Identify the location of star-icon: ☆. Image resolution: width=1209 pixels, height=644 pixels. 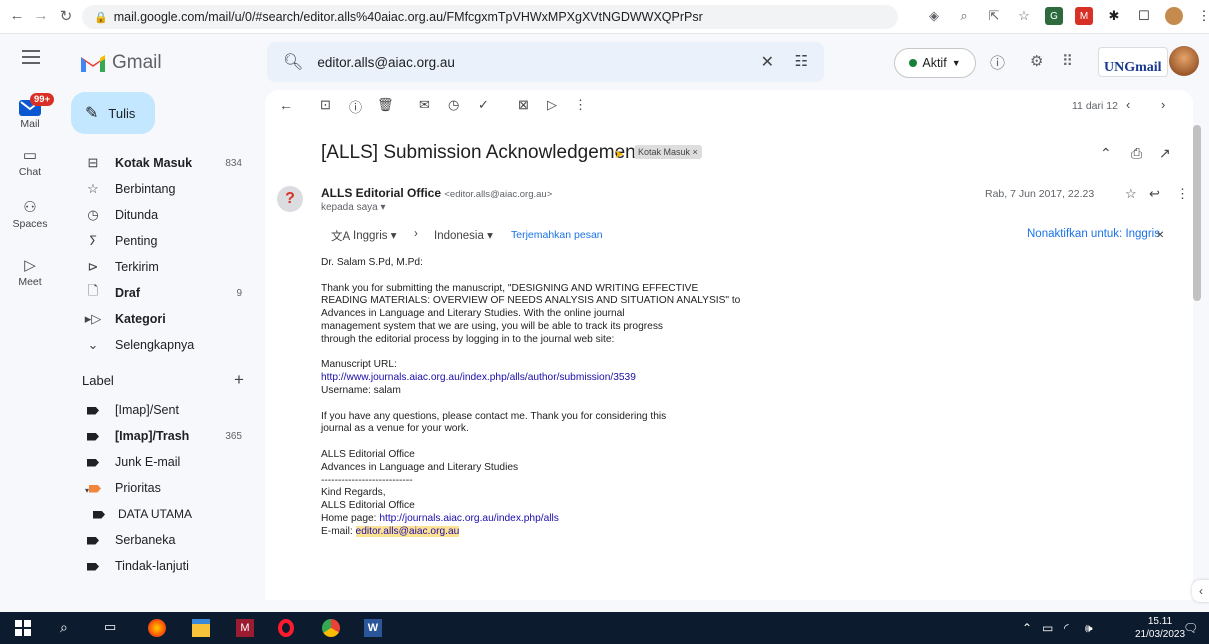
(1131, 194).